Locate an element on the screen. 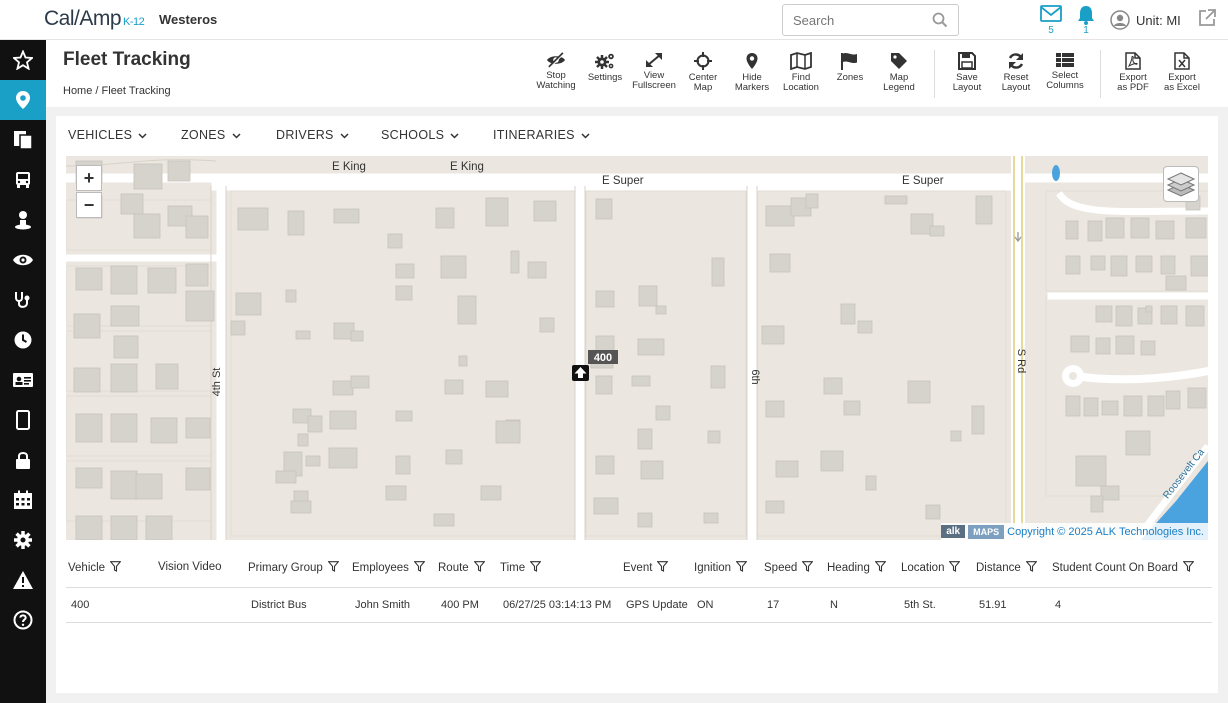 The width and height of the screenshot is (1228, 703). sidebar-item-alerts is located at coordinates (23, 580).